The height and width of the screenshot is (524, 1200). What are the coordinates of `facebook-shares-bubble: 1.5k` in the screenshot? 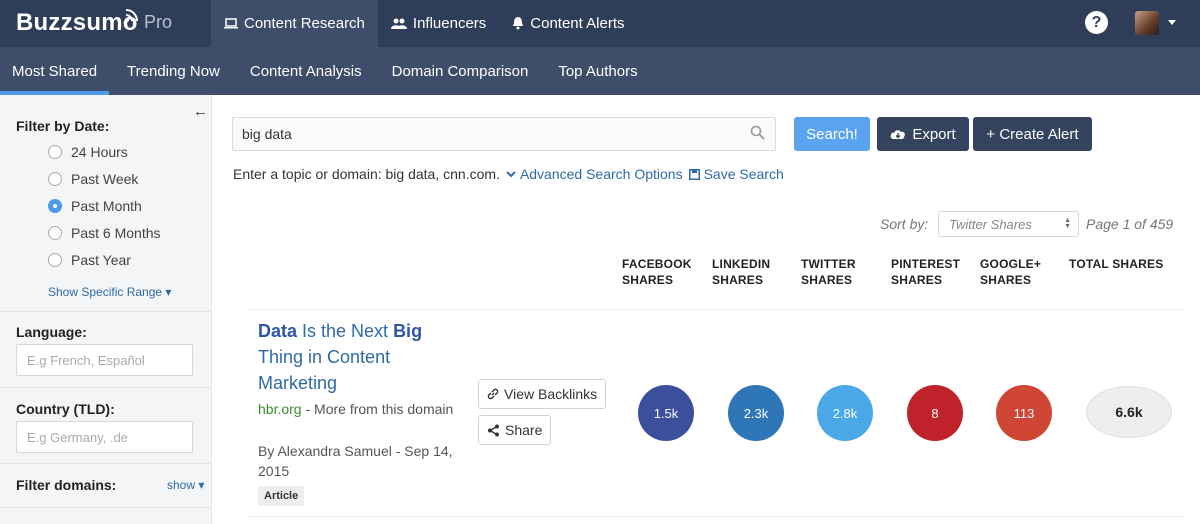 It's located at (666, 413).